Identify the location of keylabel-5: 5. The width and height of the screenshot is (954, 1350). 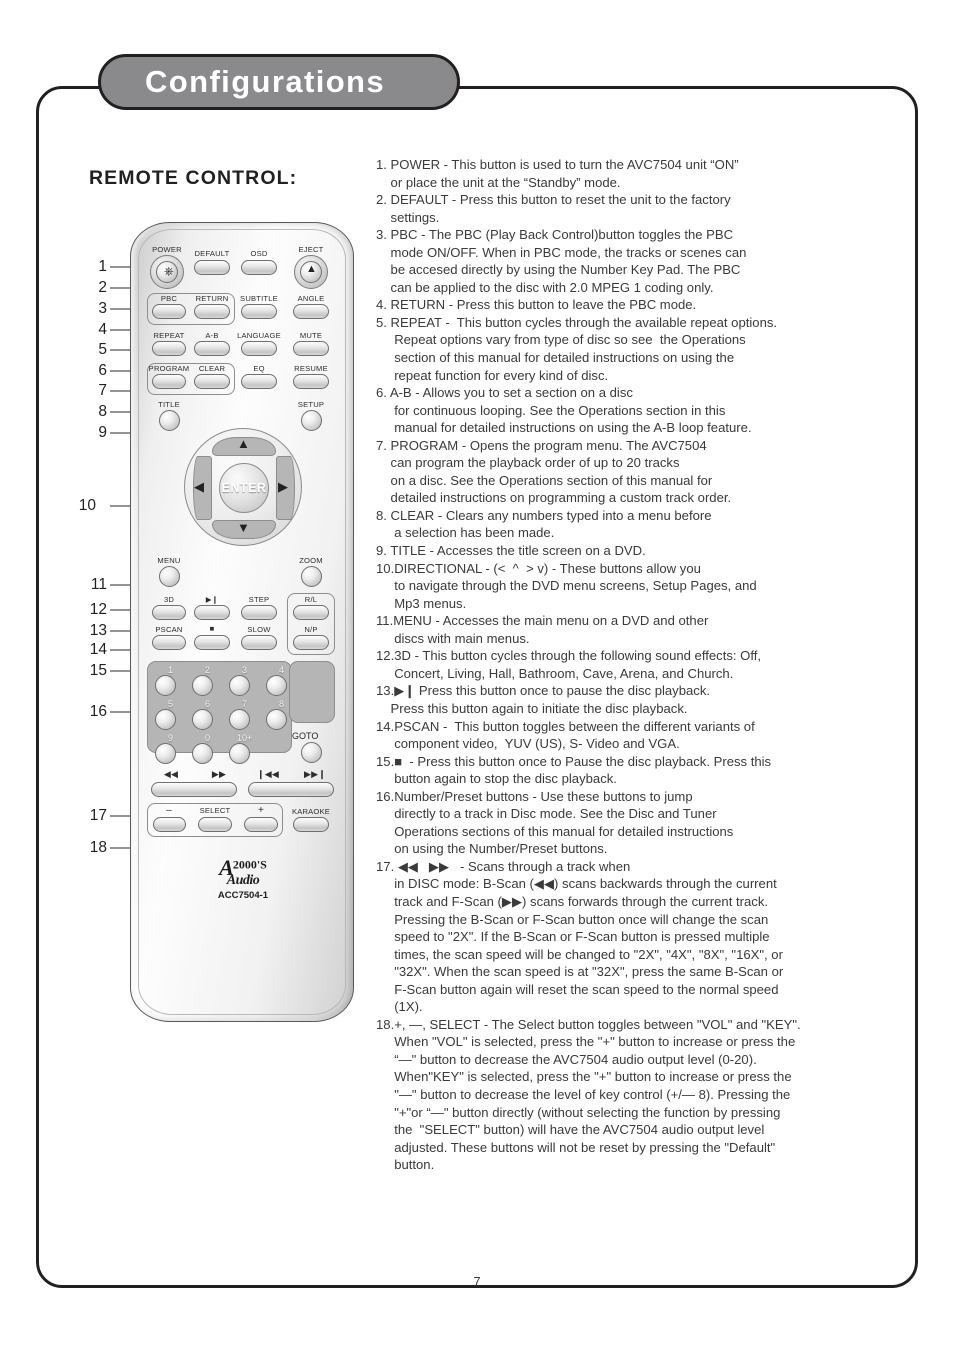
(171, 704).